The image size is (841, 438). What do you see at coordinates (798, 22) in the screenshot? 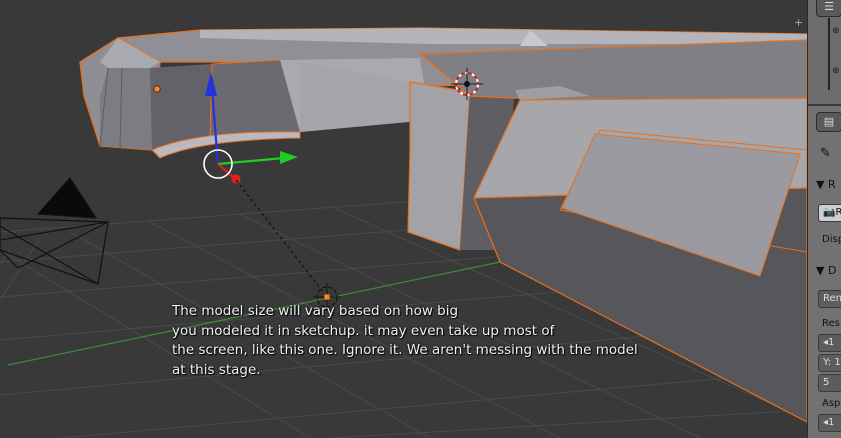
I see `viewport-split-corner: +` at bounding box center [798, 22].